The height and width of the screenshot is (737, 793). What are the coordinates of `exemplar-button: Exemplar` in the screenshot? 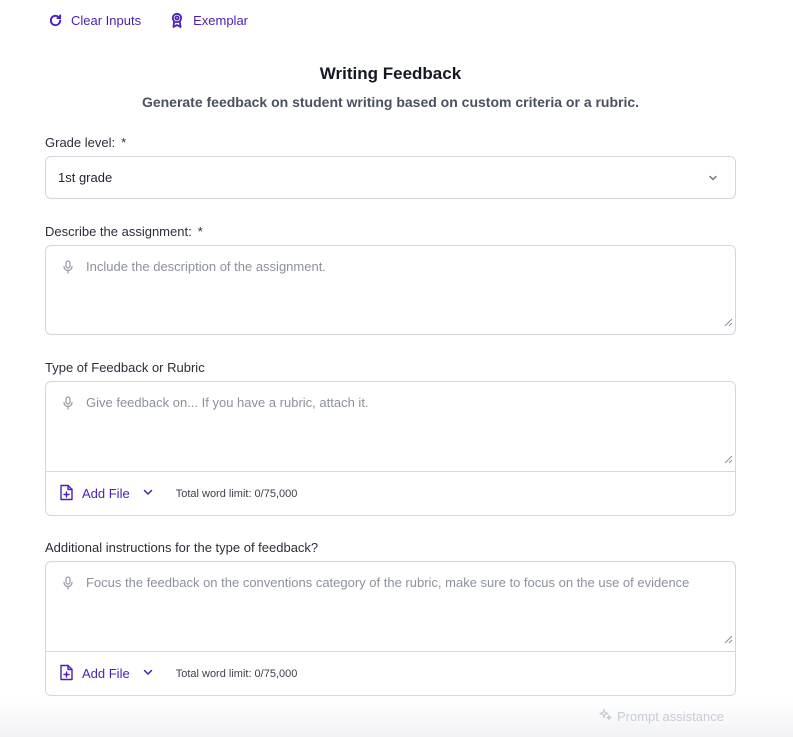 It's located at (208, 20).